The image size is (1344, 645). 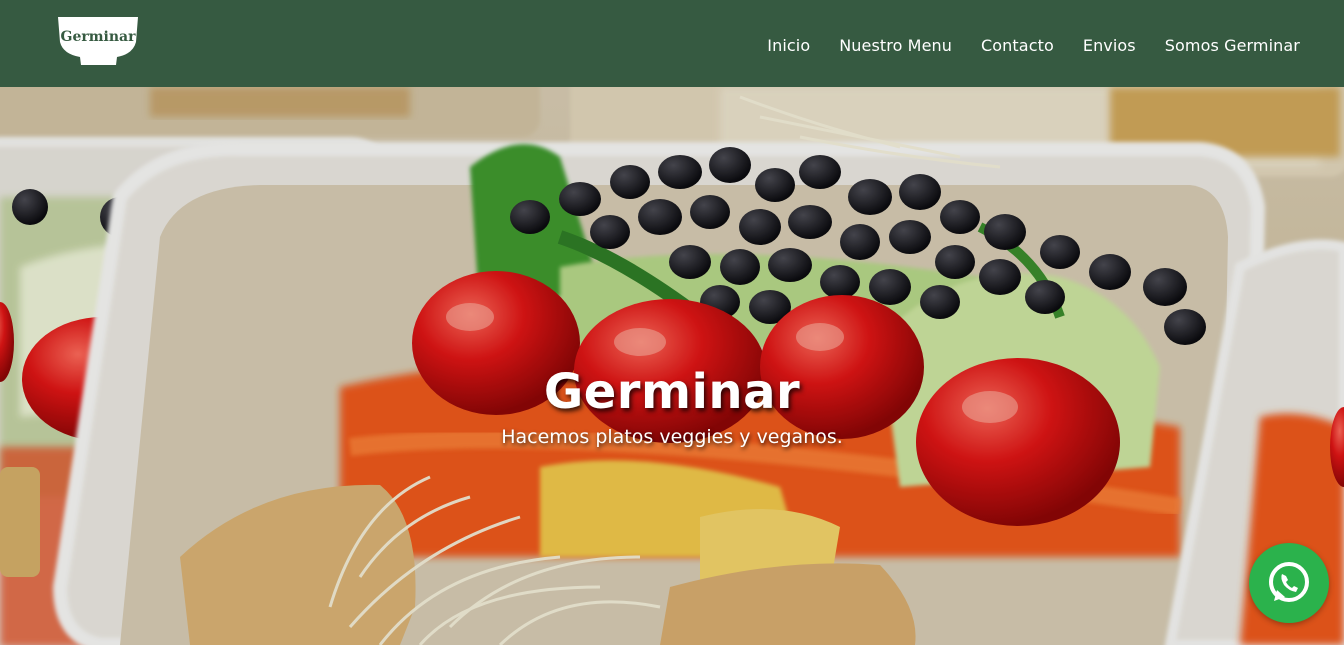 I want to click on nav-somos-germinar: Somos Germinar, so click(x=1232, y=46).